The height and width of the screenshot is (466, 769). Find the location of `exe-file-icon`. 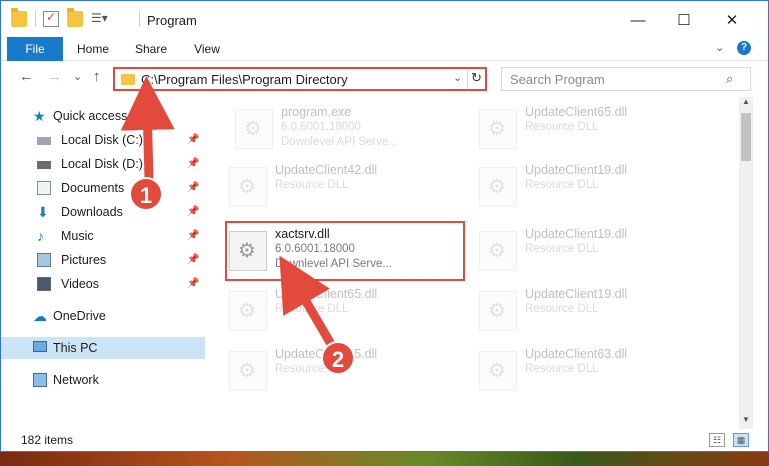

exe-file-icon is located at coordinates (254, 129).